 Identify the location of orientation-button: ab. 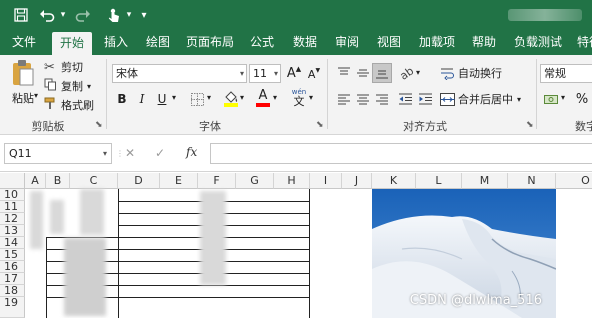
(407, 73).